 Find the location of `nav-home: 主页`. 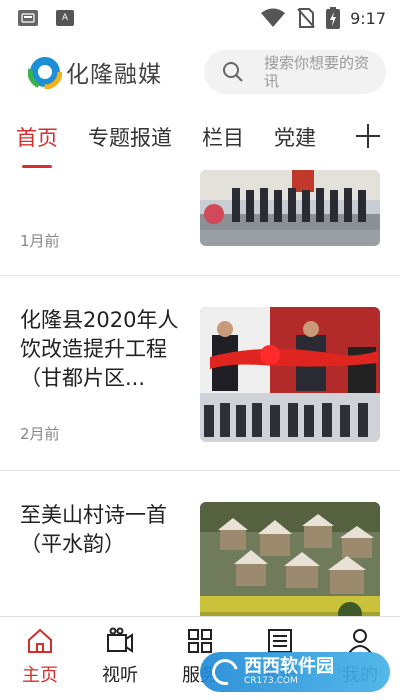

nav-home: 主页 is located at coordinates (40, 658).